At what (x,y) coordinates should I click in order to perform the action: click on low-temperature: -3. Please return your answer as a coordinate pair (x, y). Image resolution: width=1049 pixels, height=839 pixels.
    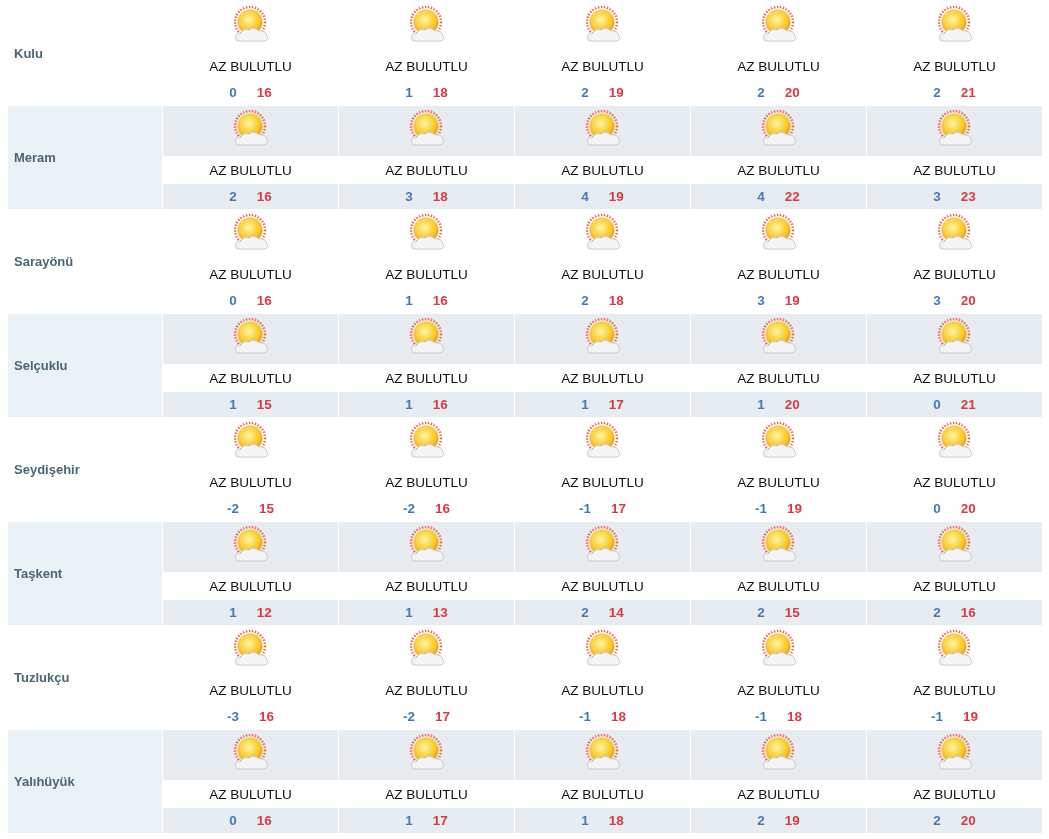
    Looking at the image, I should click on (232, 716).